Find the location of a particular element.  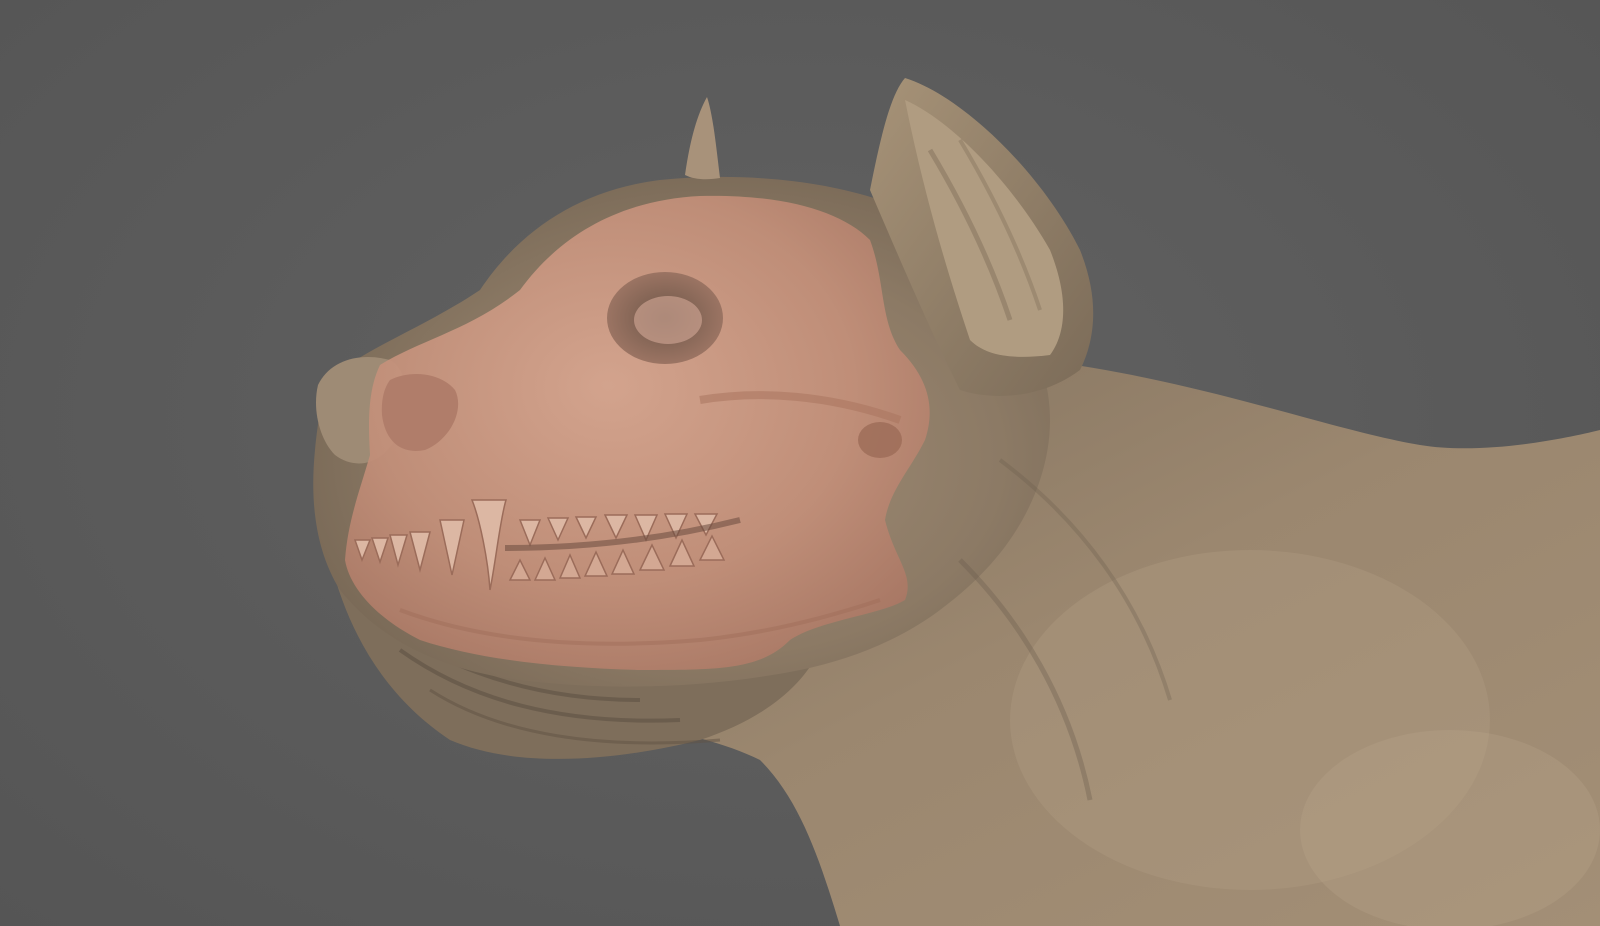

head-spike is located at coordinates (702, 138).